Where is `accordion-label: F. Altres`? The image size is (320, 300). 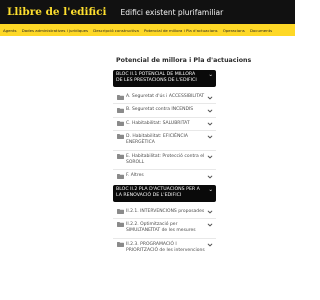
accordion-label: F. Altres is located at coordinates (135, 176).